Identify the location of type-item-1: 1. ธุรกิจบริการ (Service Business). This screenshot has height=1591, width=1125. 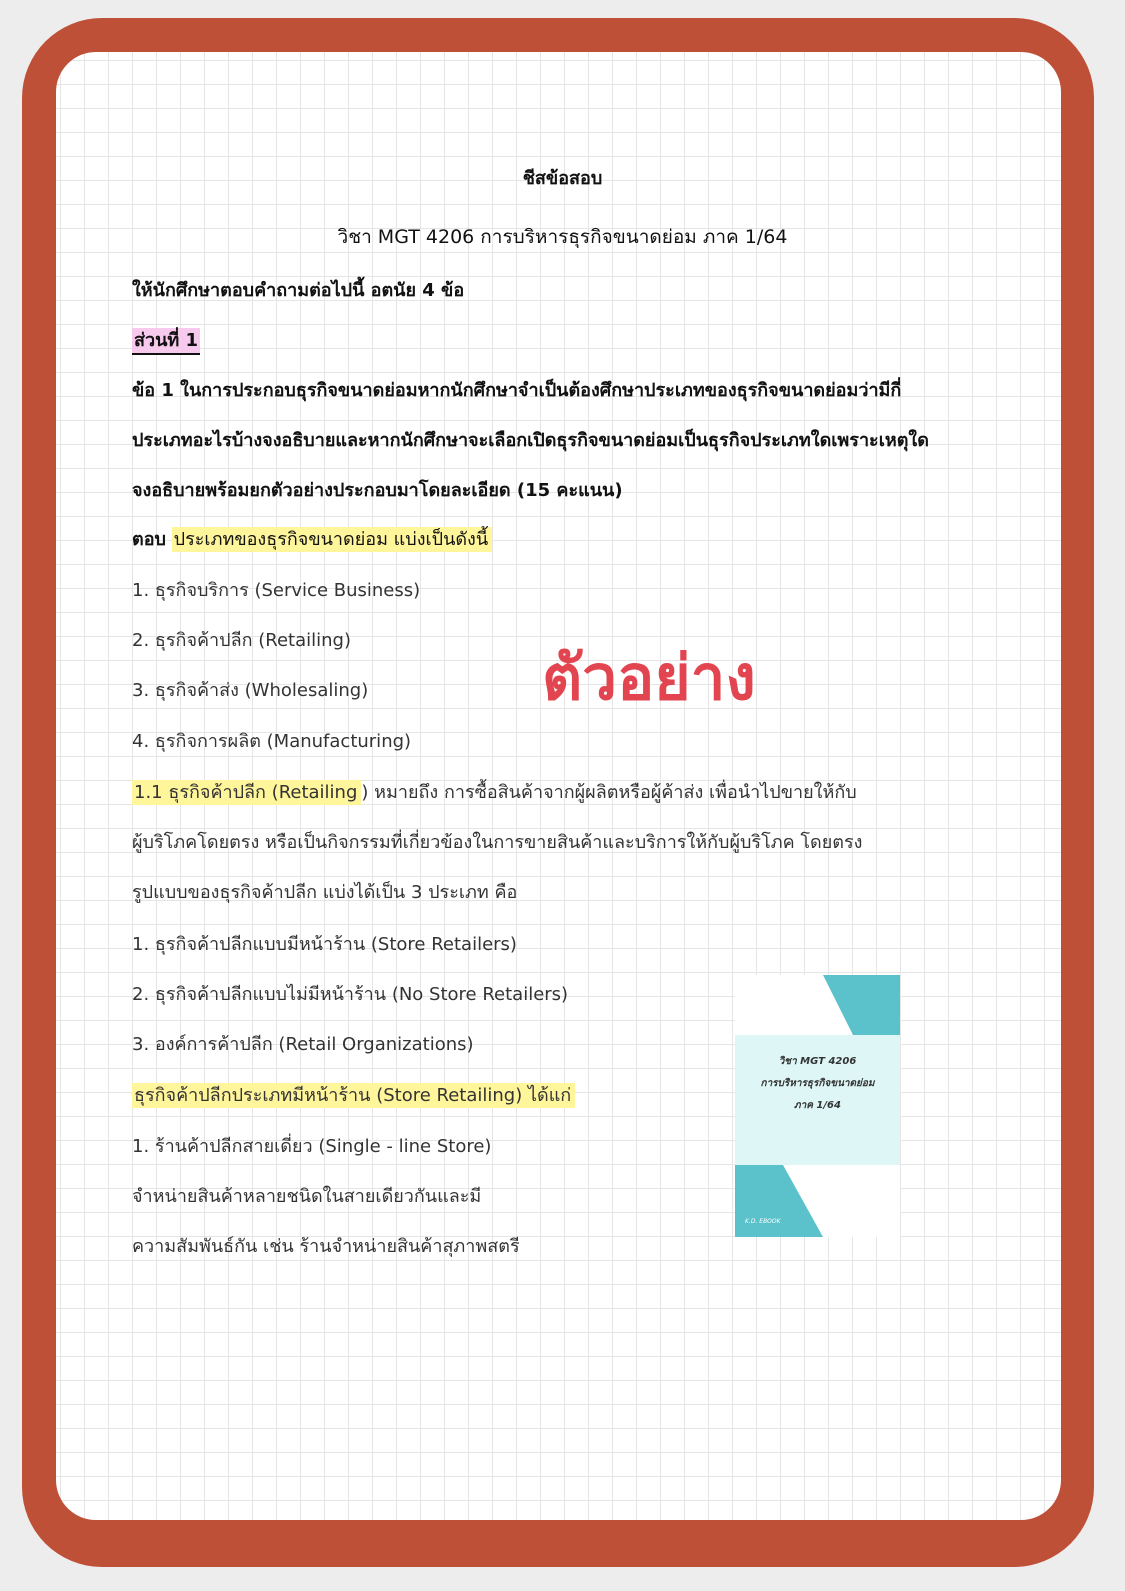
(276, 590).